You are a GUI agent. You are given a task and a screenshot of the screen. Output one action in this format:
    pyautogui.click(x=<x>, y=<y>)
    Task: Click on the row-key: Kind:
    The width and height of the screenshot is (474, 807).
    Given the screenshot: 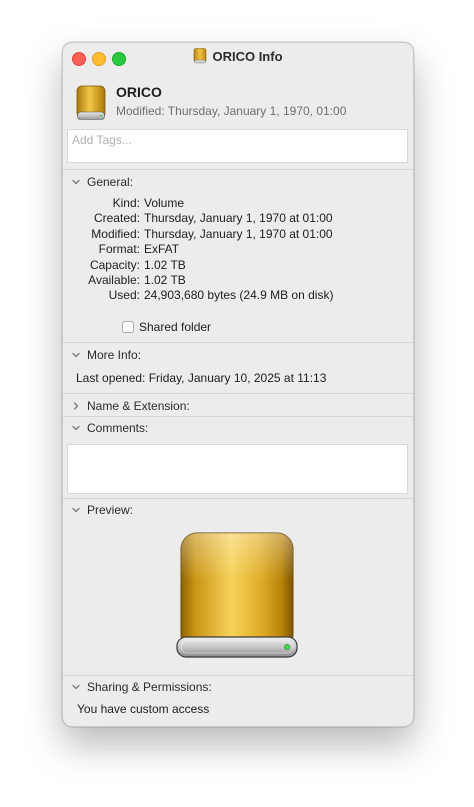 What is the action you would take?
    pyautogui.click(x=126, y=203)
    